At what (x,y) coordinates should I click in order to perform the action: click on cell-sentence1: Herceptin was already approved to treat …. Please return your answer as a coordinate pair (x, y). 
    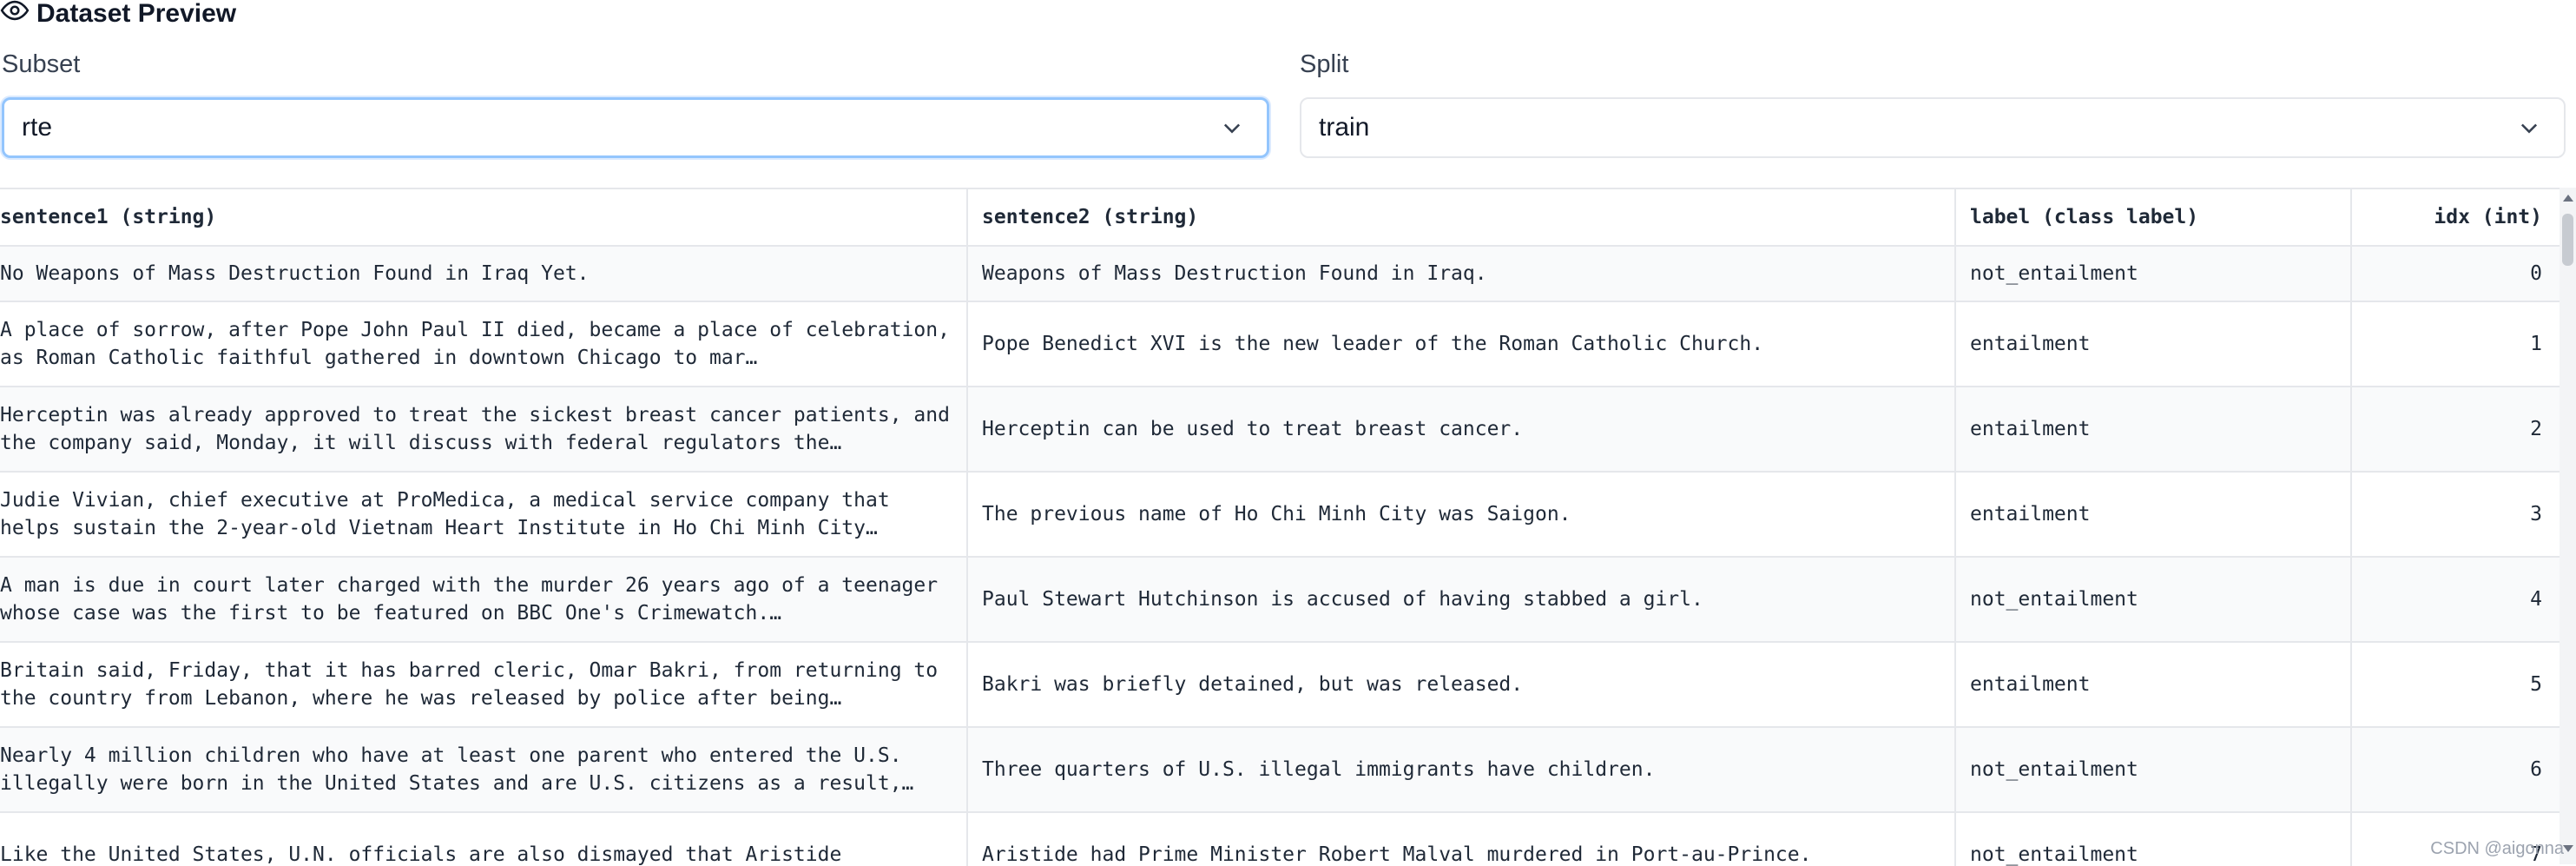
    Looking at the image, I should click on (484, 430).